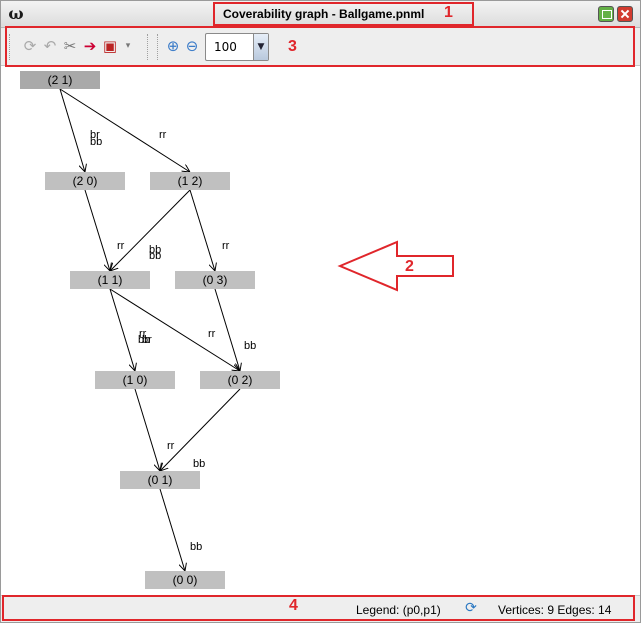  What do you see at coordinates (606, 14) in the screenshot?
I see `maximize-icon` at bounding box center [606, 14].